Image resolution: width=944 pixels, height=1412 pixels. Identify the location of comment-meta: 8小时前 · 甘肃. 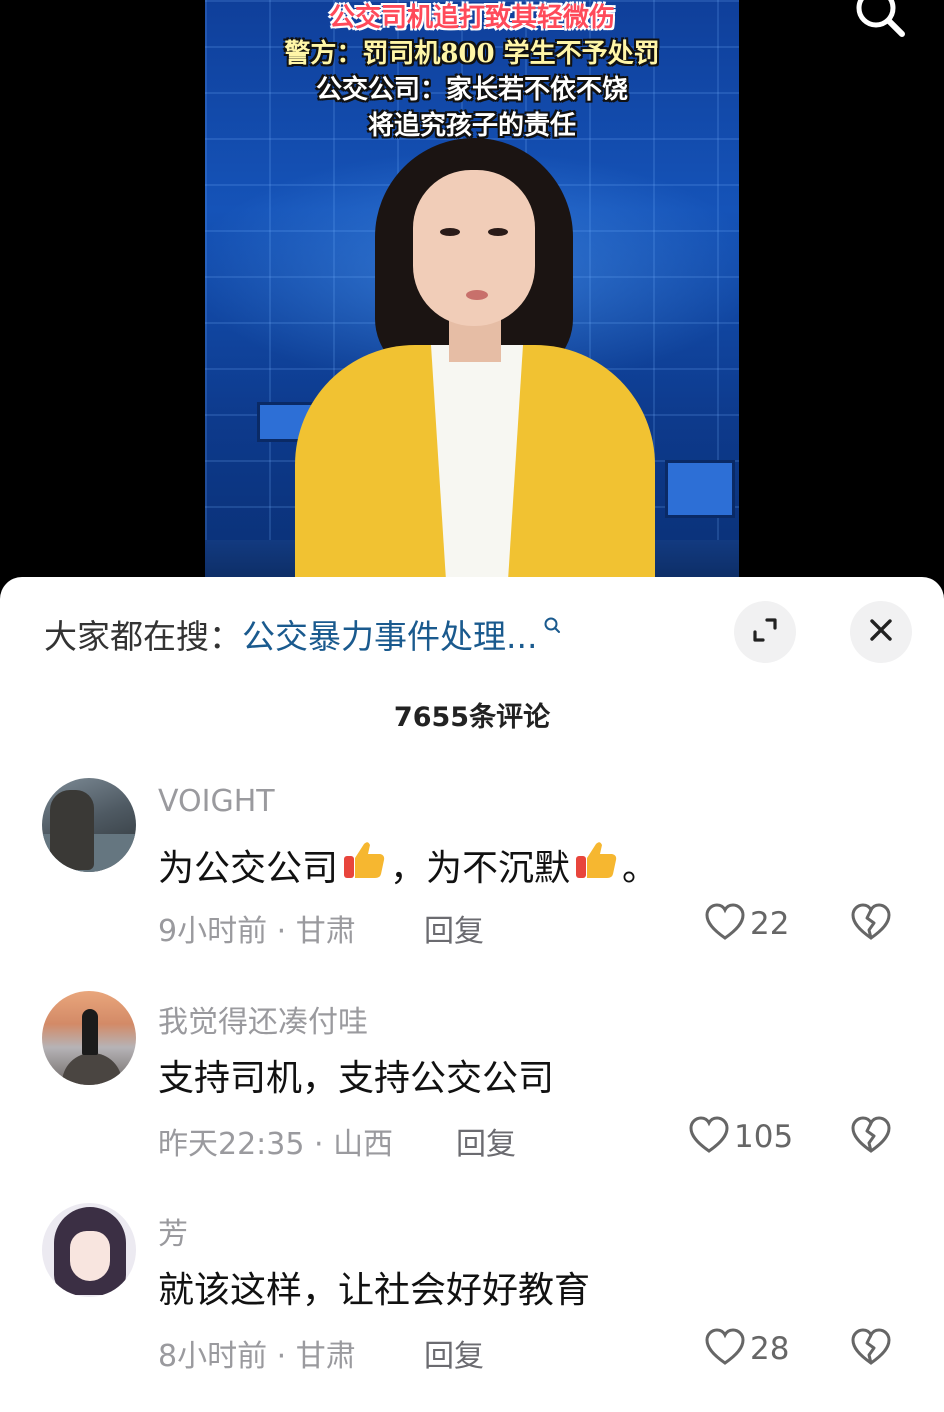
(257, 1353).